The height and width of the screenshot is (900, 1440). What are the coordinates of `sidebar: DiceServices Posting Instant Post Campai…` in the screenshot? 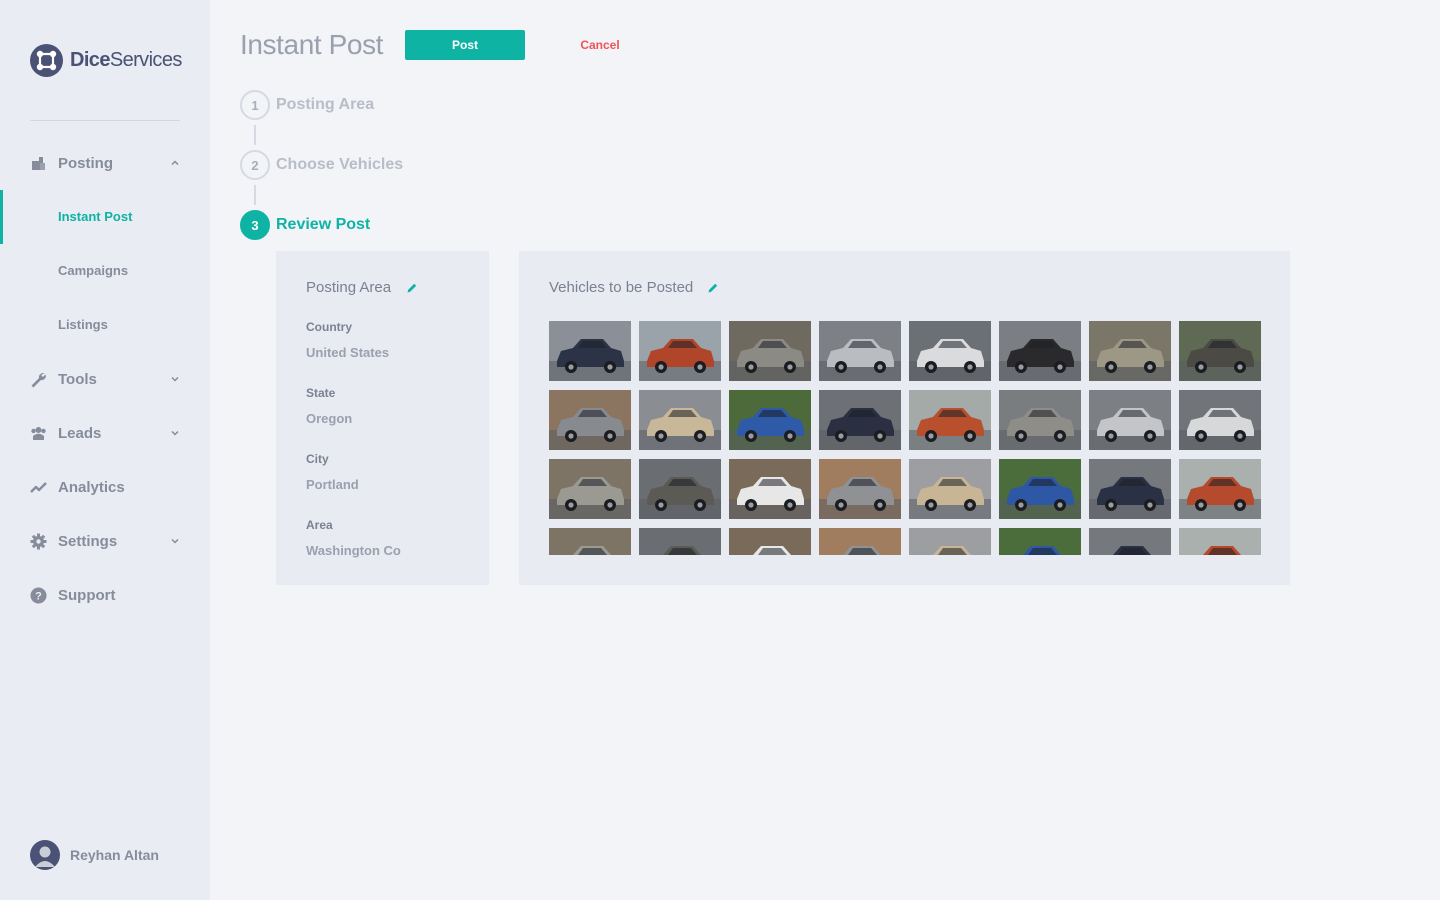 It's located at (105, 450).